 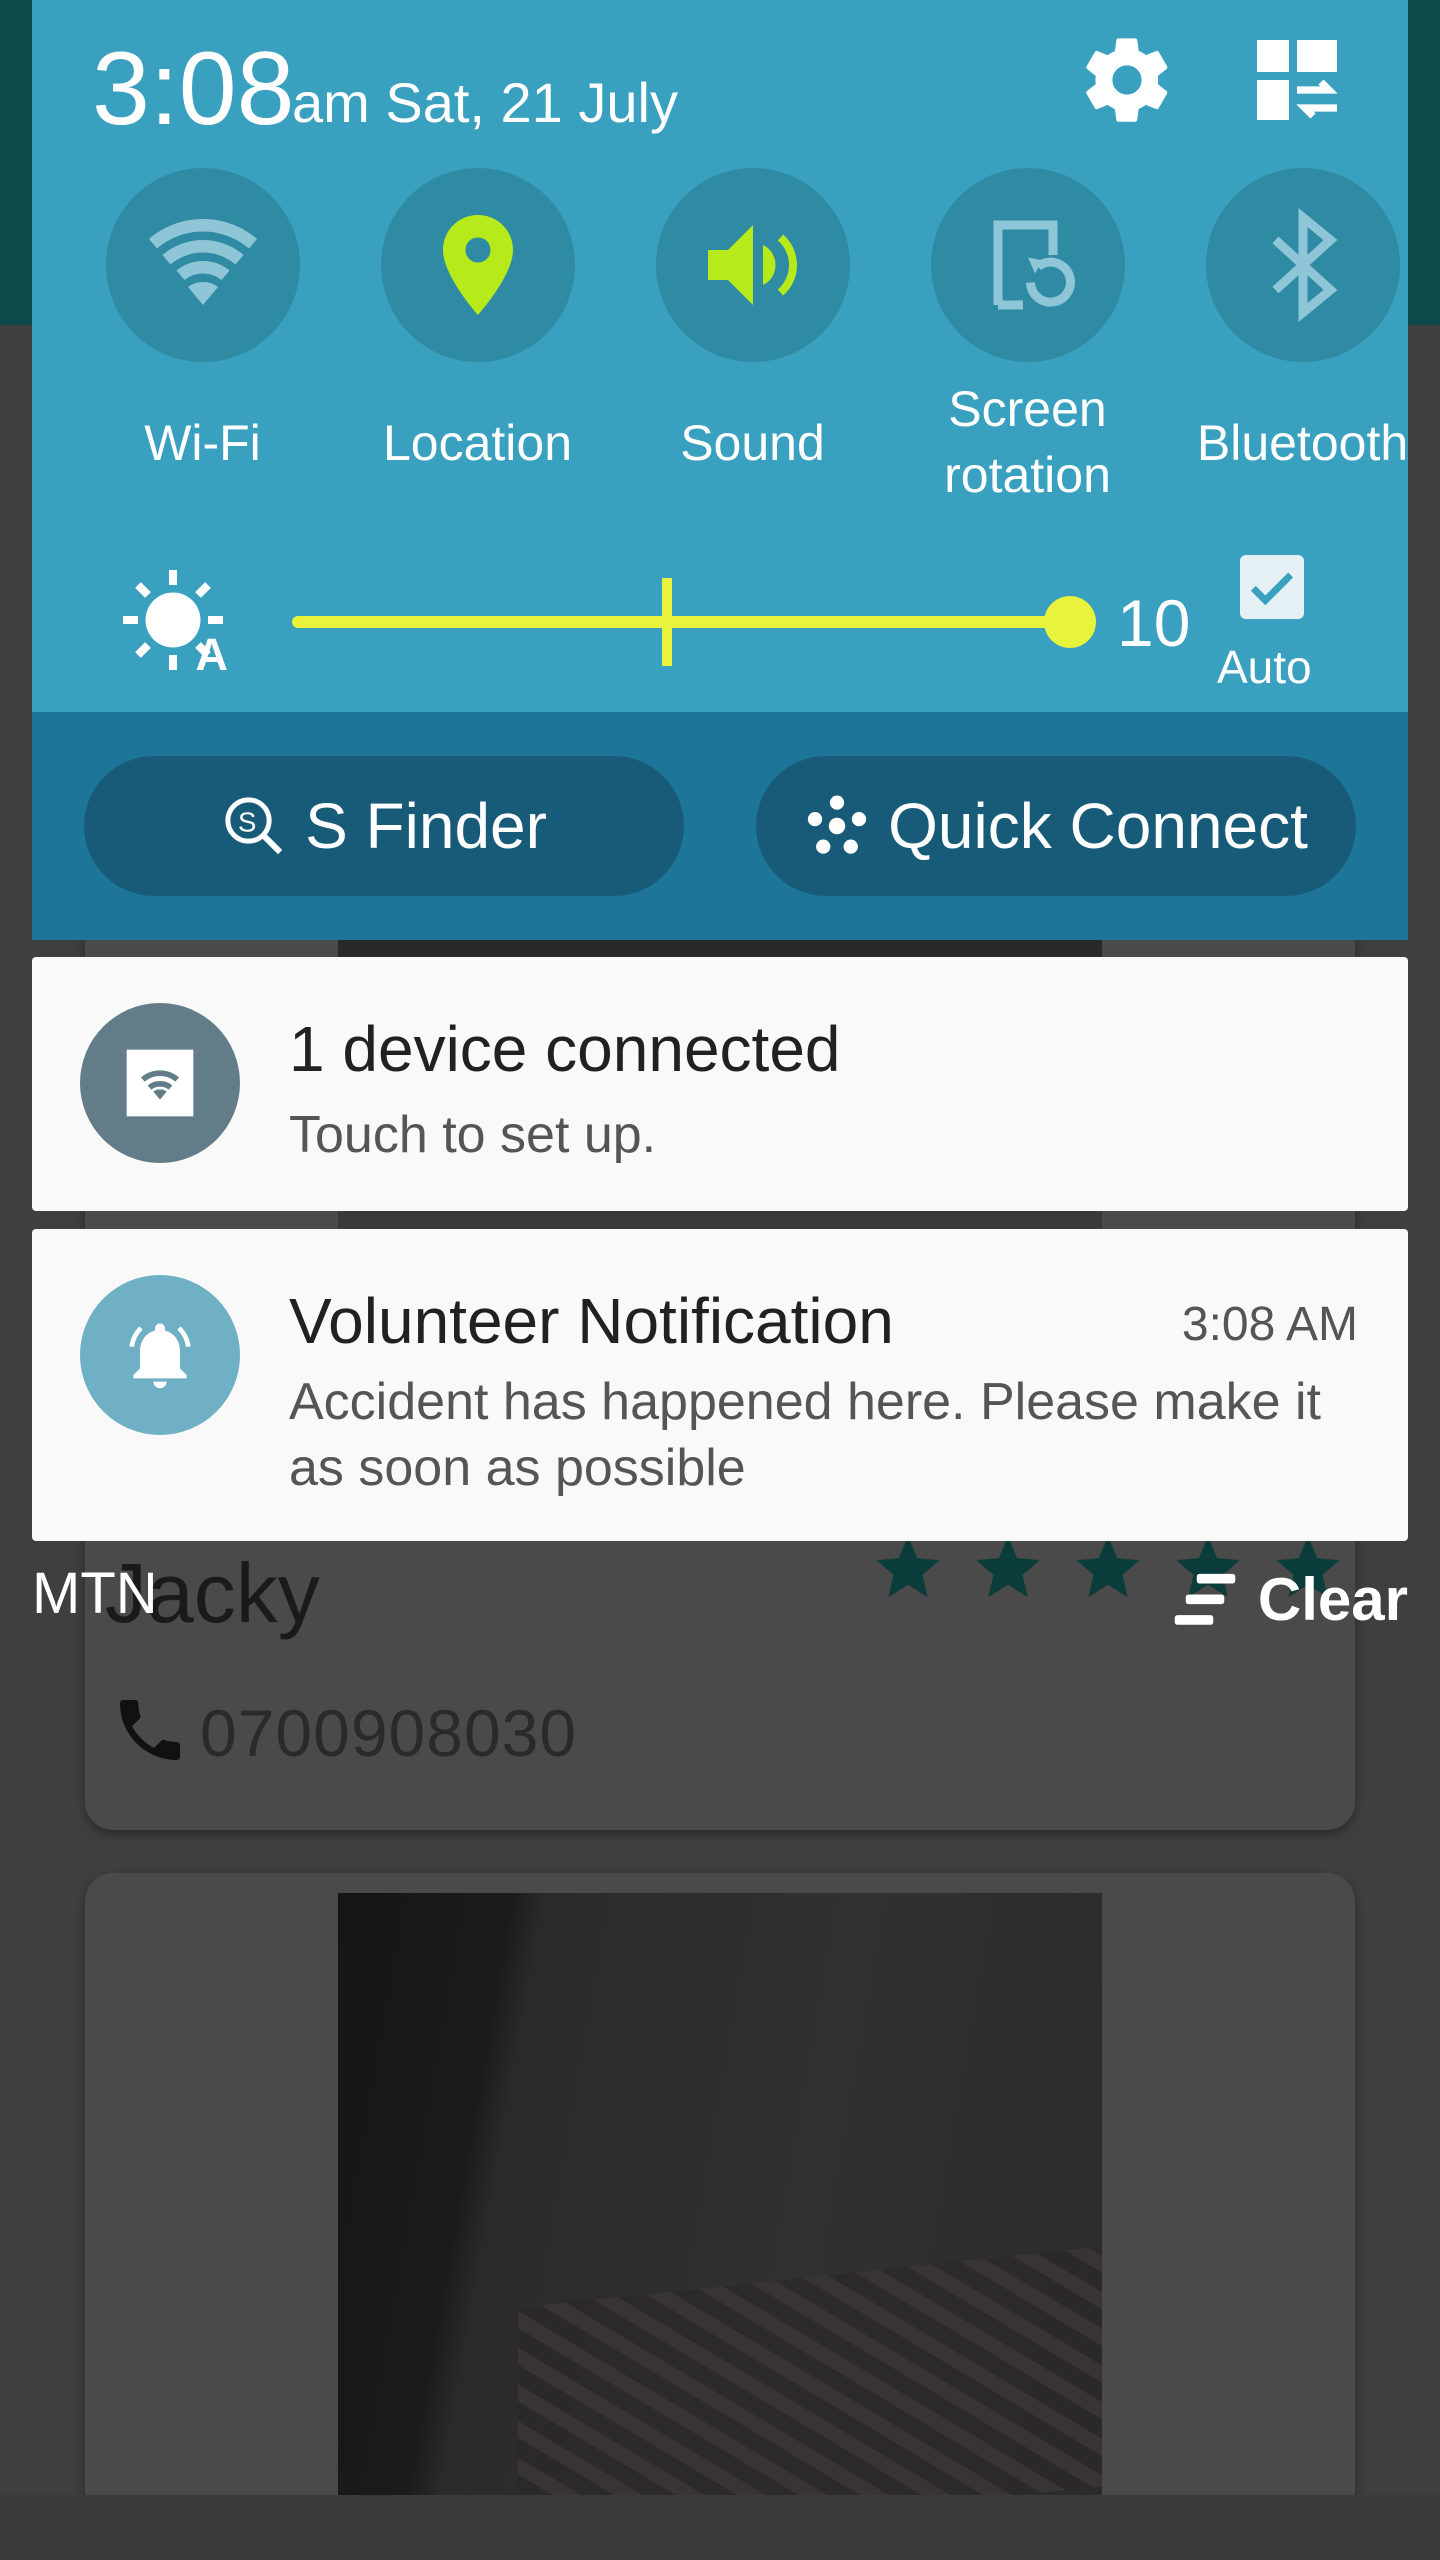 I want to click on toggle-bluetooth: Bluetooth, so click(x=1302, y=343).